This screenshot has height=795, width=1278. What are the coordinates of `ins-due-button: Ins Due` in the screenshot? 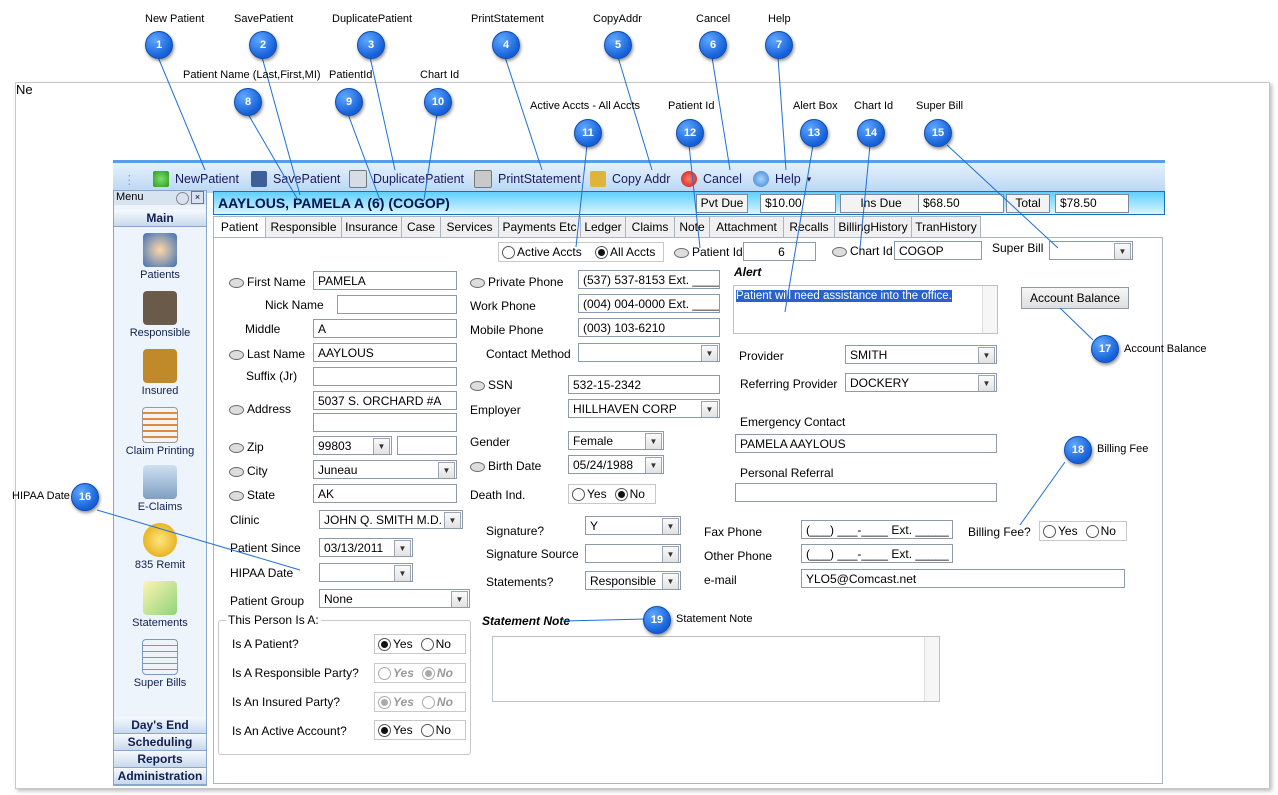 It's located at (881, 203).